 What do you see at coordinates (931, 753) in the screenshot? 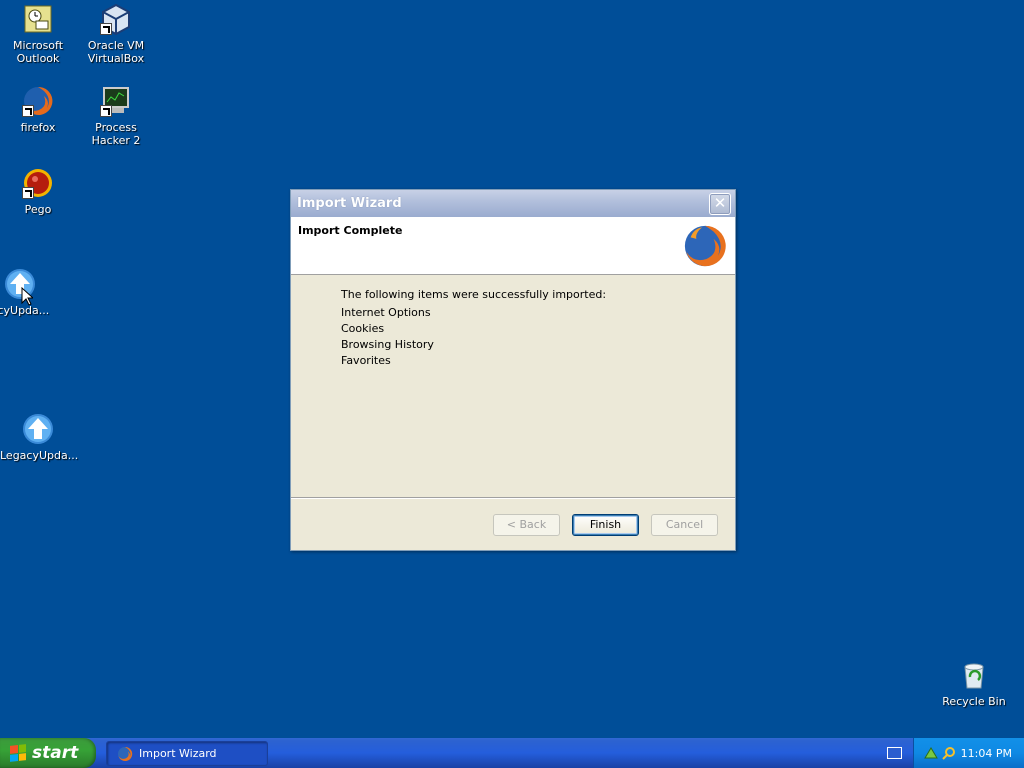
I see `network-icon` at bounding box center [931, 753].